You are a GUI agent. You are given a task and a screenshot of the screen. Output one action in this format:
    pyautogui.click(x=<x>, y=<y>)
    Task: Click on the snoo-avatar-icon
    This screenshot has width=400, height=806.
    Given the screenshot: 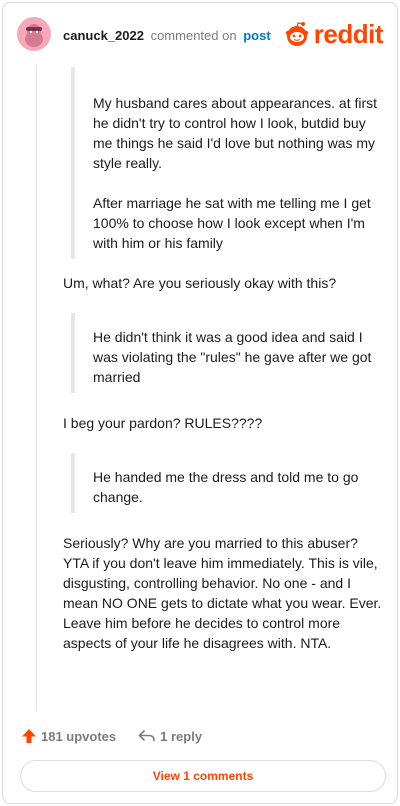 What is the action you would take?
    pyautogui.click(x=34, y=35)
    